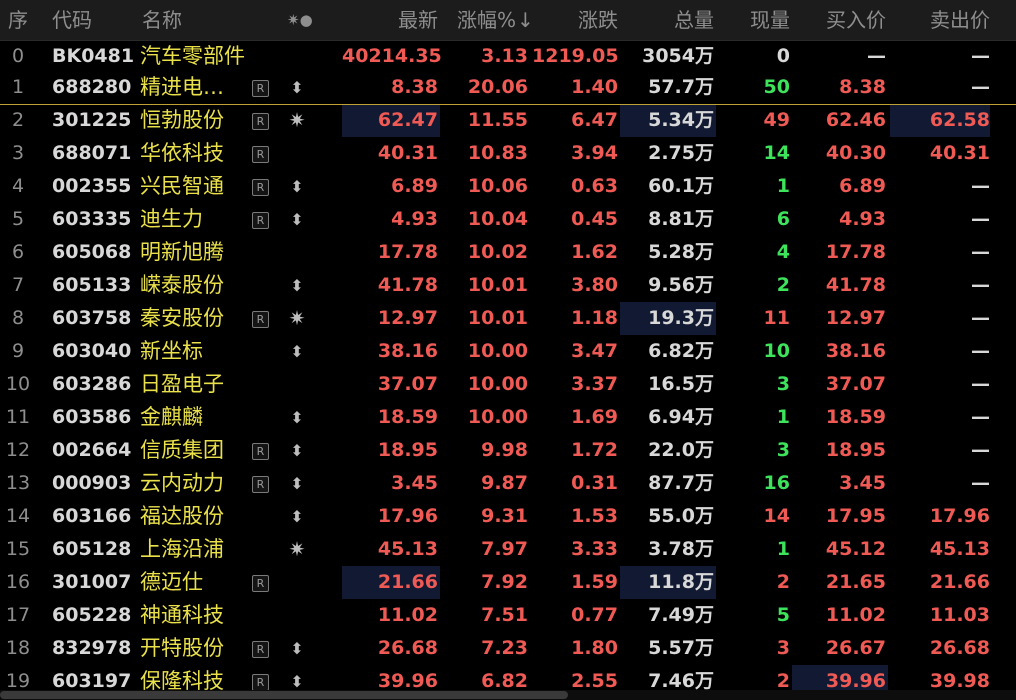 This screenshot has height=700, width=1016. Describe the element at coordinates (508, 285) in the screenshot. I see `table-row: 7 605133 嵘泰股份 ⬍ 41.78 10.01 3.80 9.56万 2 41.78 —` at that location.